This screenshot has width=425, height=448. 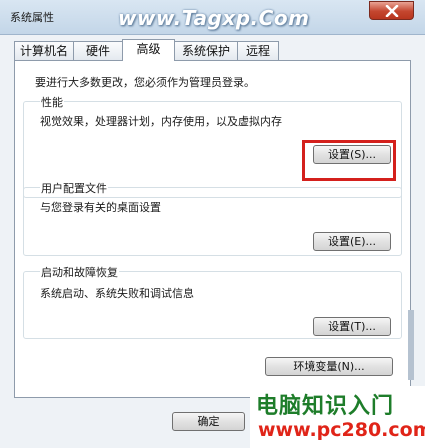 What do you see at coordinates (341, 430) in the screenshot?
I see `watermark-url: www.pc280.com` at bounding box center [341, 430].